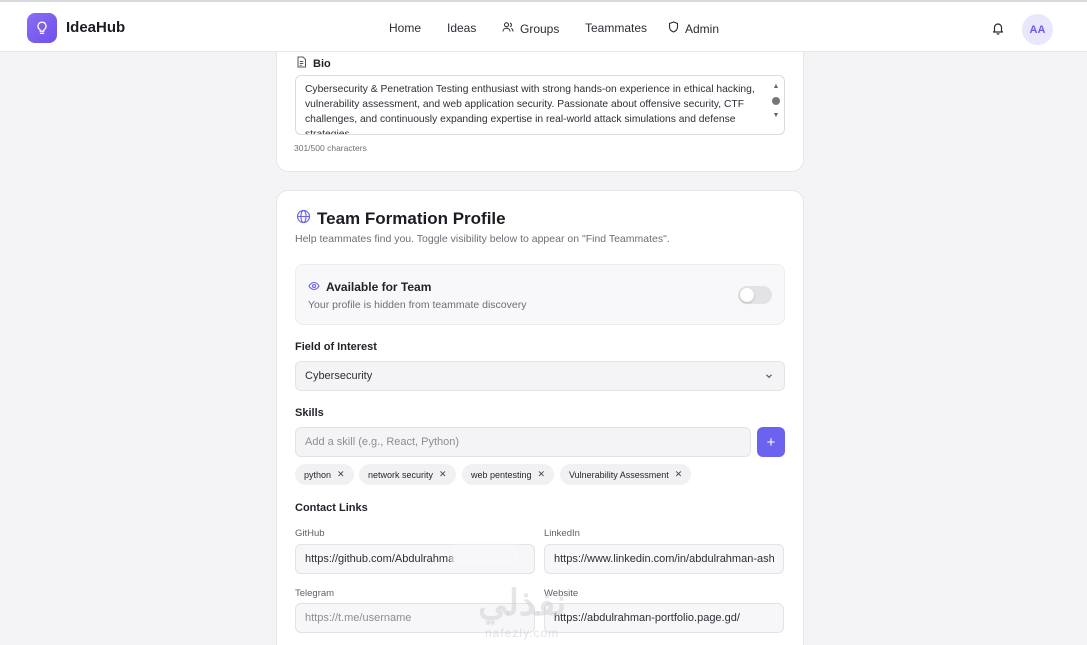 This screenshot has width=1087, height=645. Describe the element at coordinates (314, 287) in the screenshot. I see `eye-icon` at that location.